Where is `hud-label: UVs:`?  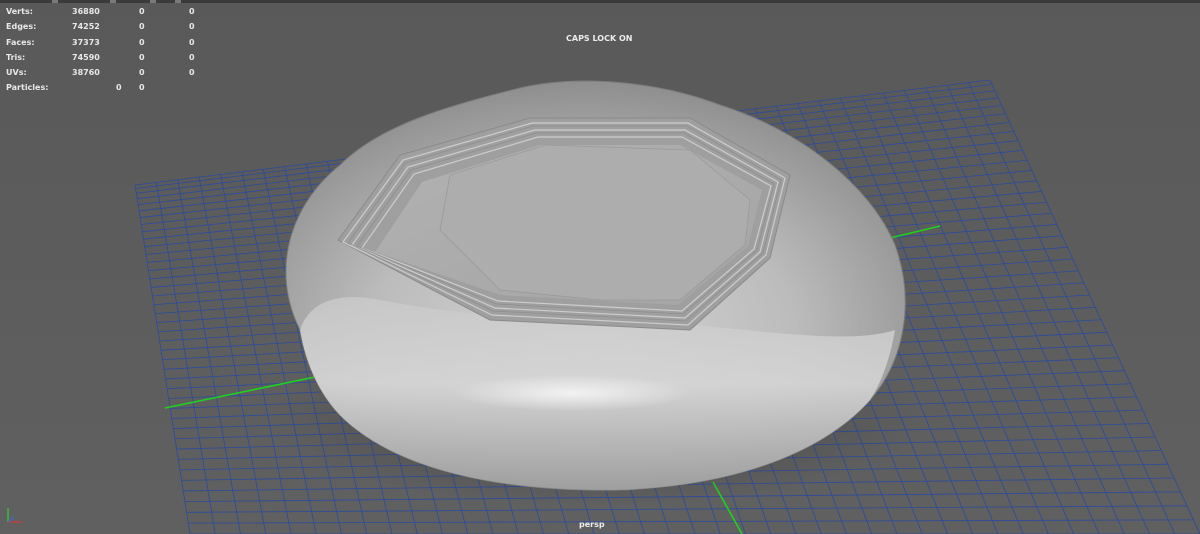 hud-label: UVs: is located at coordinates (16, 73).